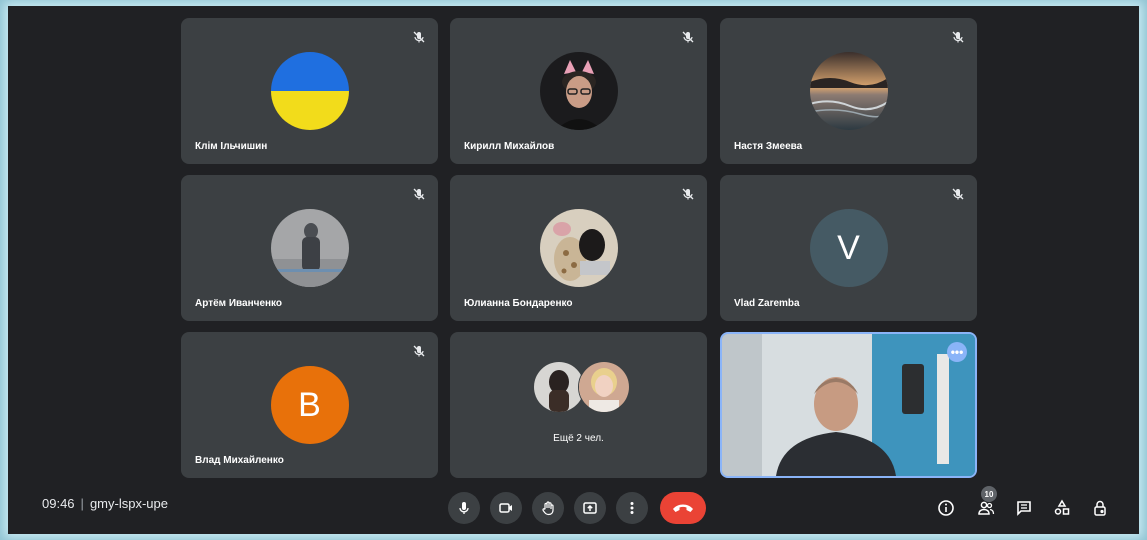 This screenshot has width=1147, height=540. I want to click on meeting-time: 09:46, so click(58, 503).